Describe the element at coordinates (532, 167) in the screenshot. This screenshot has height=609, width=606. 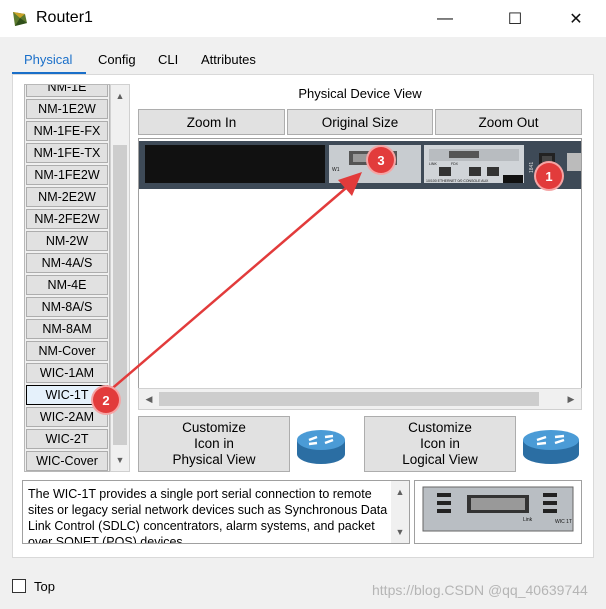
I see `router-model-label: 1841` at that location.